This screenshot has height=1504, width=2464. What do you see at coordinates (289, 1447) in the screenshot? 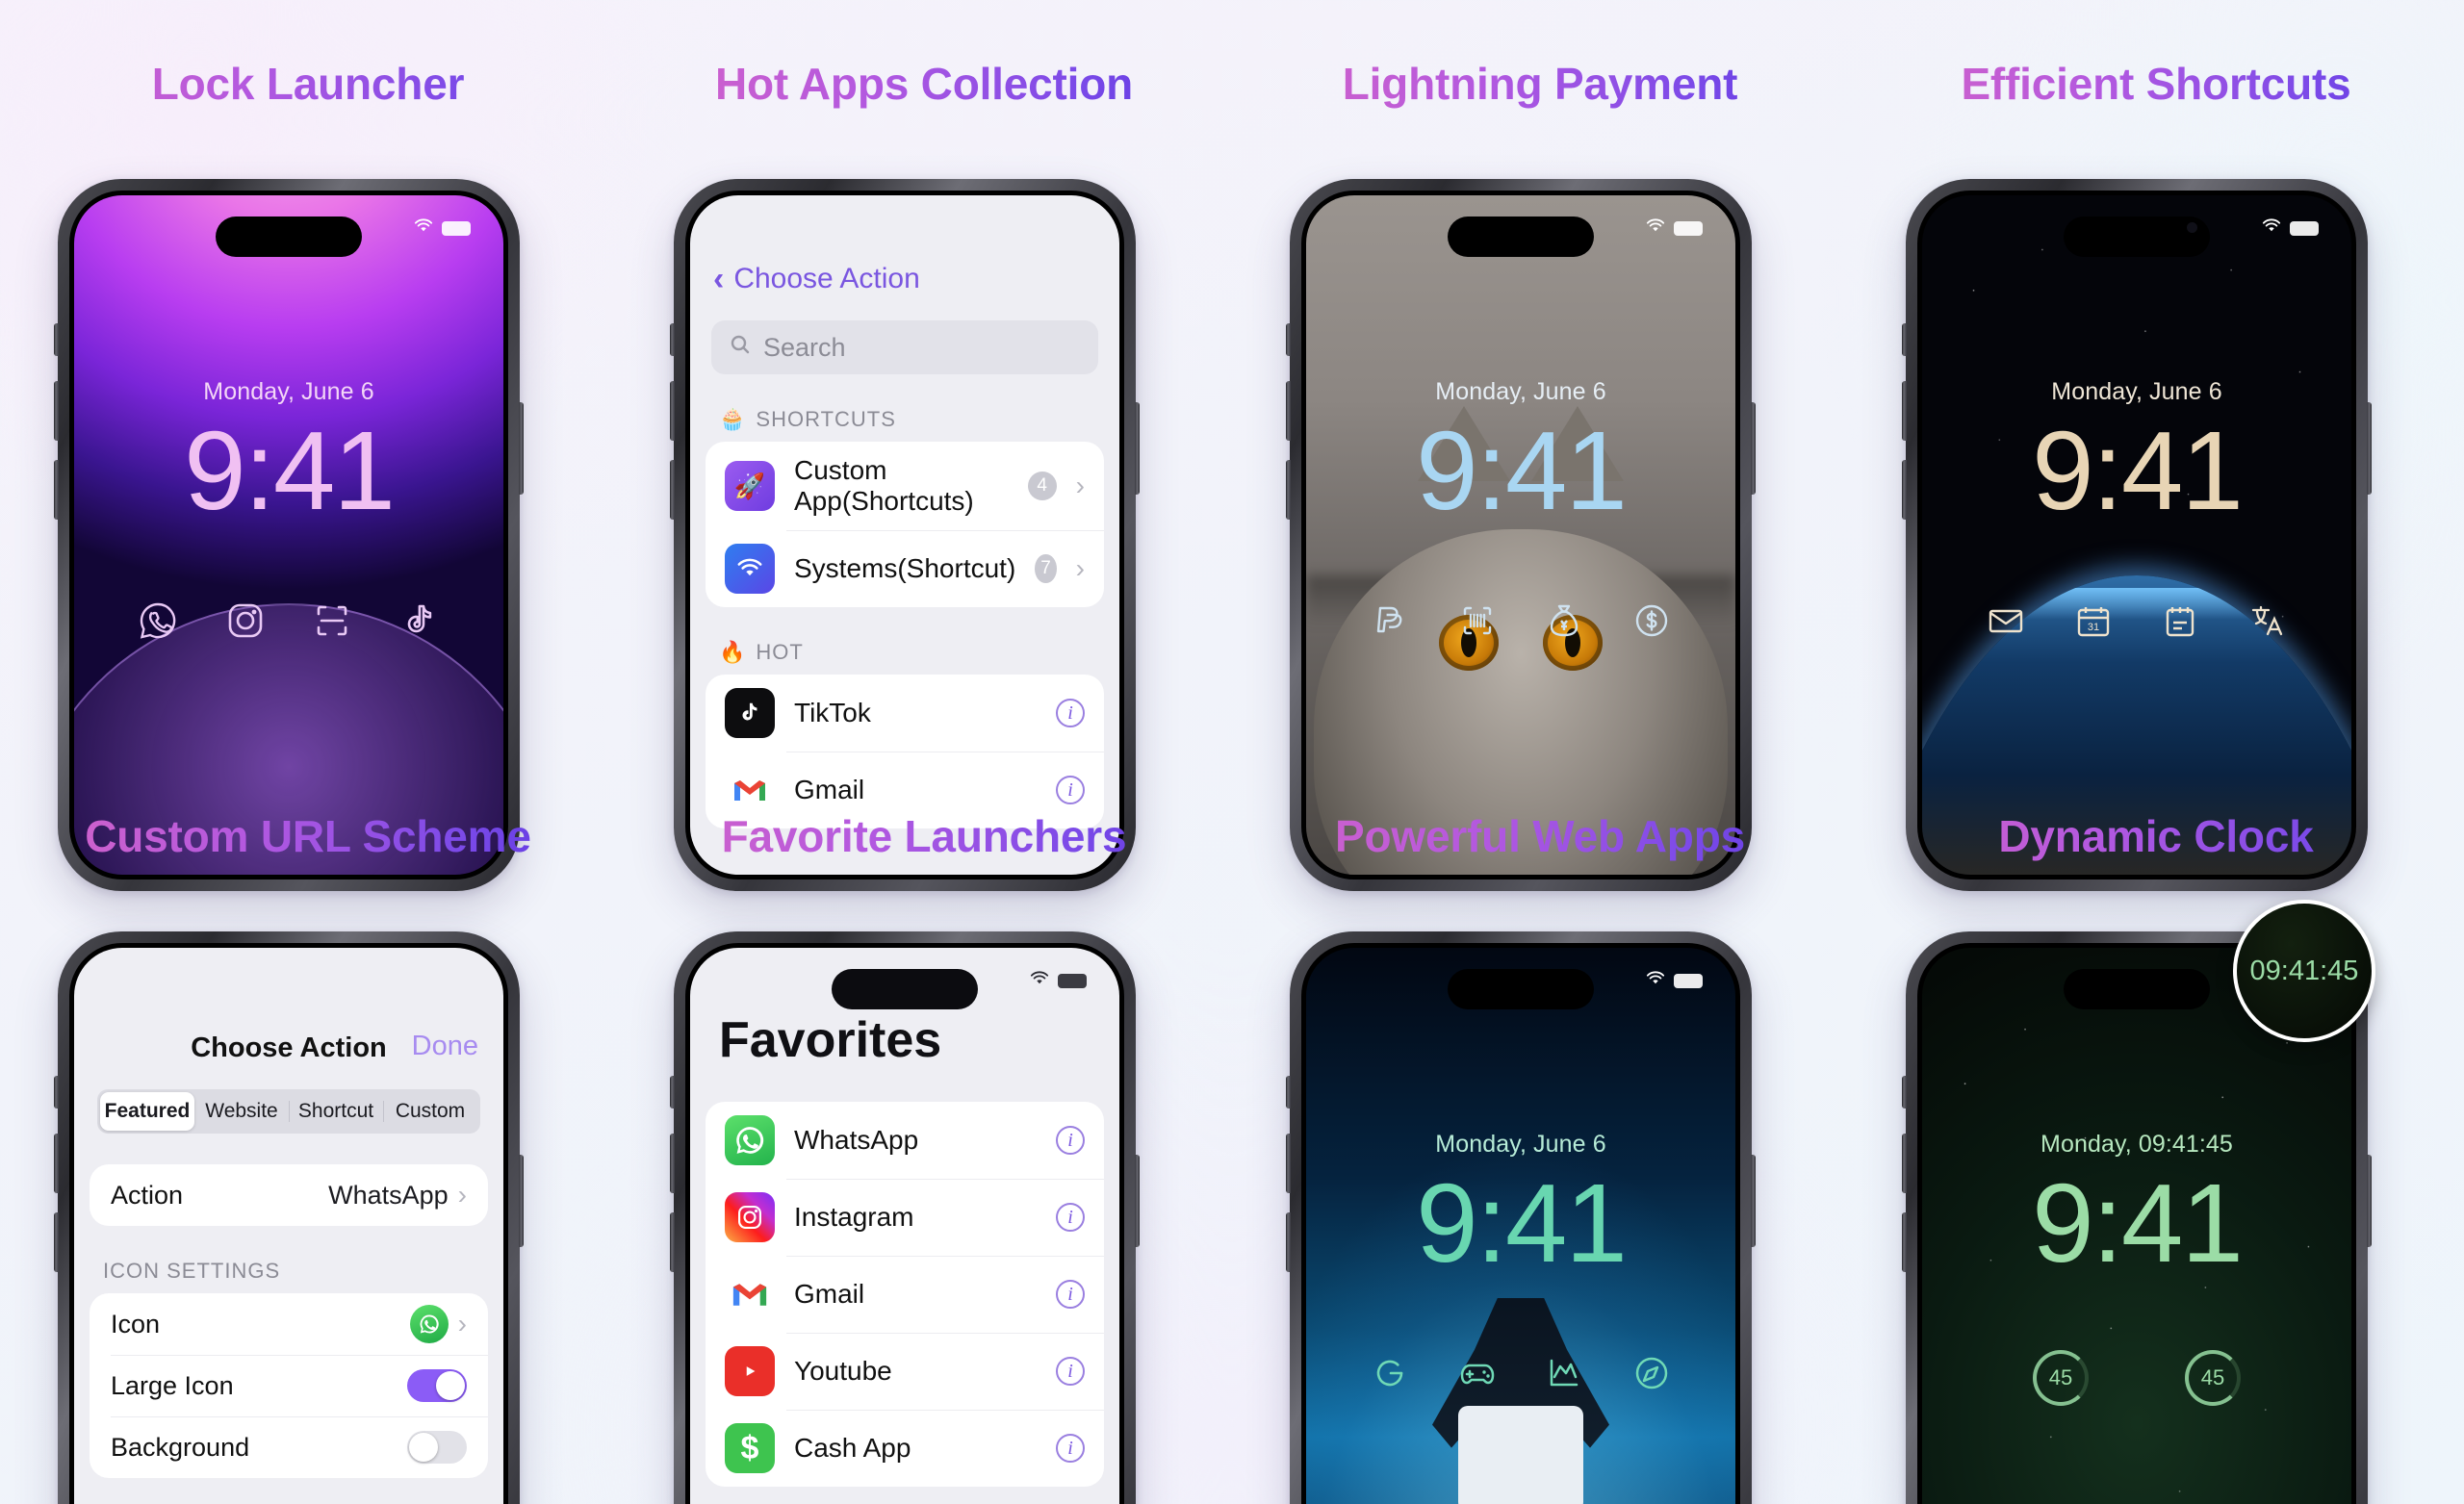
I see `background-row: Background` at bounding box center [289, 1447].